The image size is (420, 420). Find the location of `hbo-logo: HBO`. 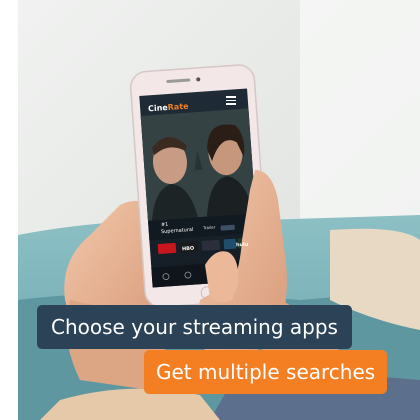

hbo-logo: HBO is located at coordinates (188, 249).